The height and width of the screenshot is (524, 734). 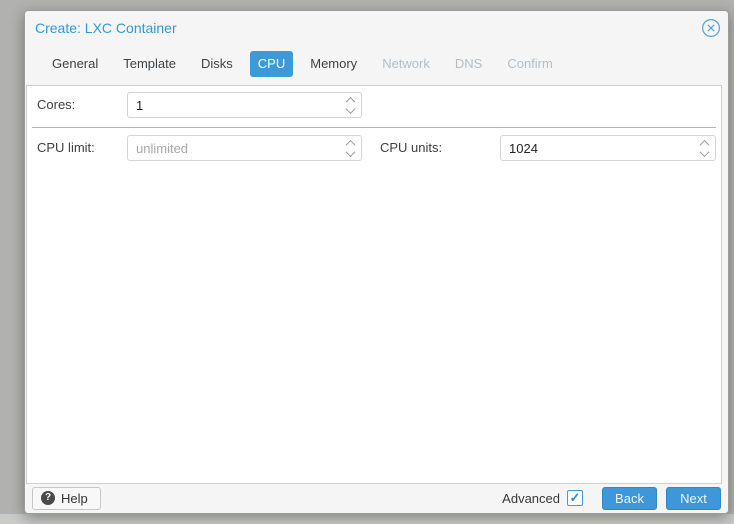 What do you see at coordinates (75, 64) in the screenshot?
I see `tab-general: General` at bounding box center [75, 64].